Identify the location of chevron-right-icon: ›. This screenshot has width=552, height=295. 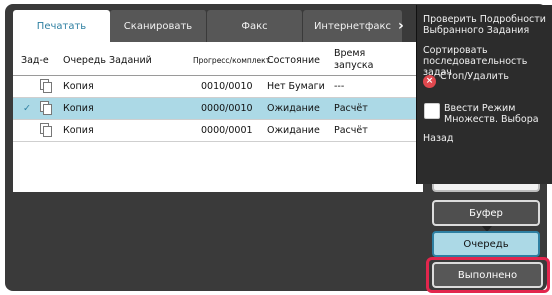
(405, 26).